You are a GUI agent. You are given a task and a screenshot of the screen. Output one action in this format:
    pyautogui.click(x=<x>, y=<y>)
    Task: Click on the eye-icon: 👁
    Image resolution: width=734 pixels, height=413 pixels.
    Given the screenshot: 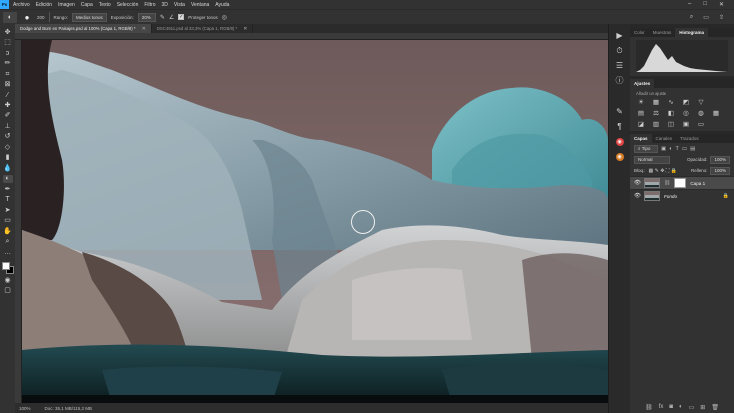 What is the action you would take?
    pyautogui.click(x=637, y=196)
    